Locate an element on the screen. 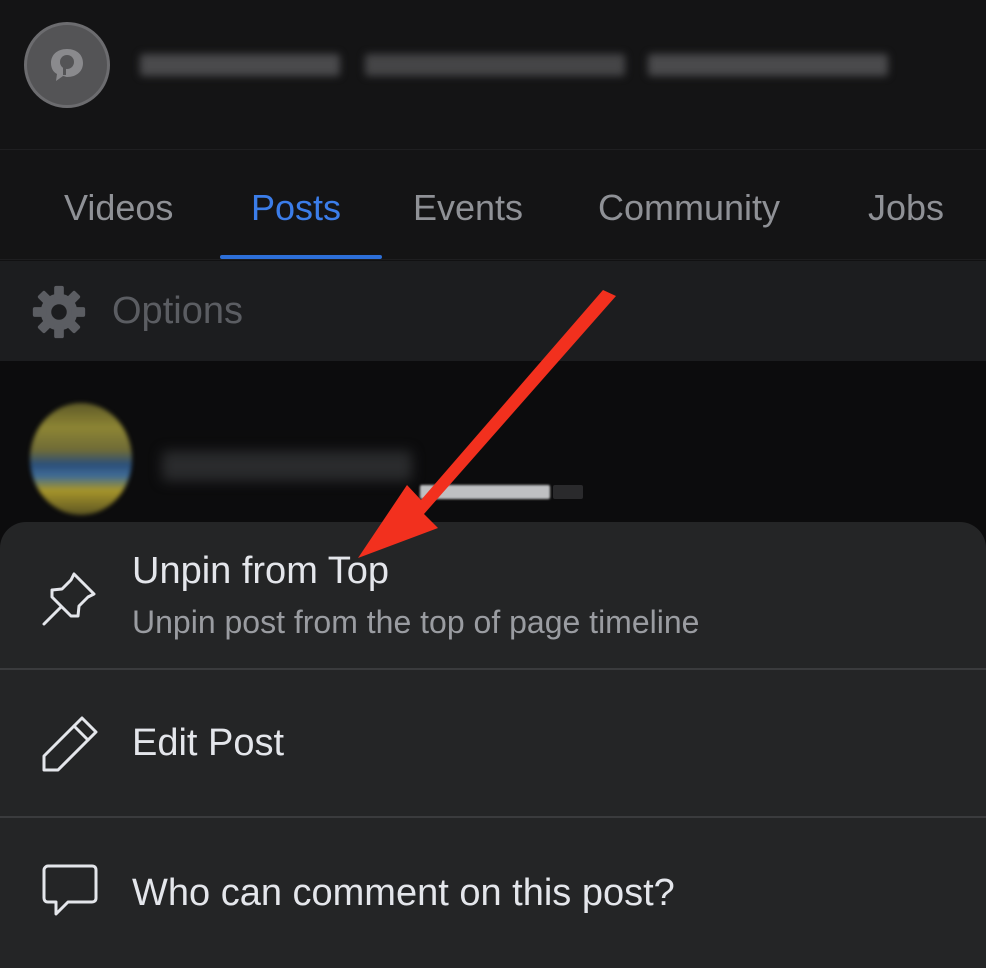 The width and height of the screenshot is (986, 968). tab-bar: Videos Posts Events Community Jobs is located at coordinates (493, 205).